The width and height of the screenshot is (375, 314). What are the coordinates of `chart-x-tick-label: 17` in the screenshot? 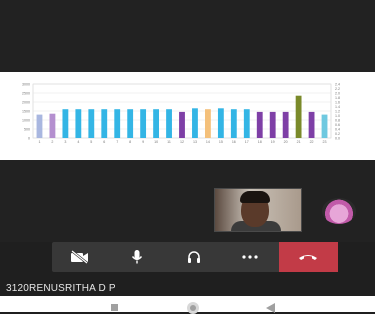 It's located at (247, 142).